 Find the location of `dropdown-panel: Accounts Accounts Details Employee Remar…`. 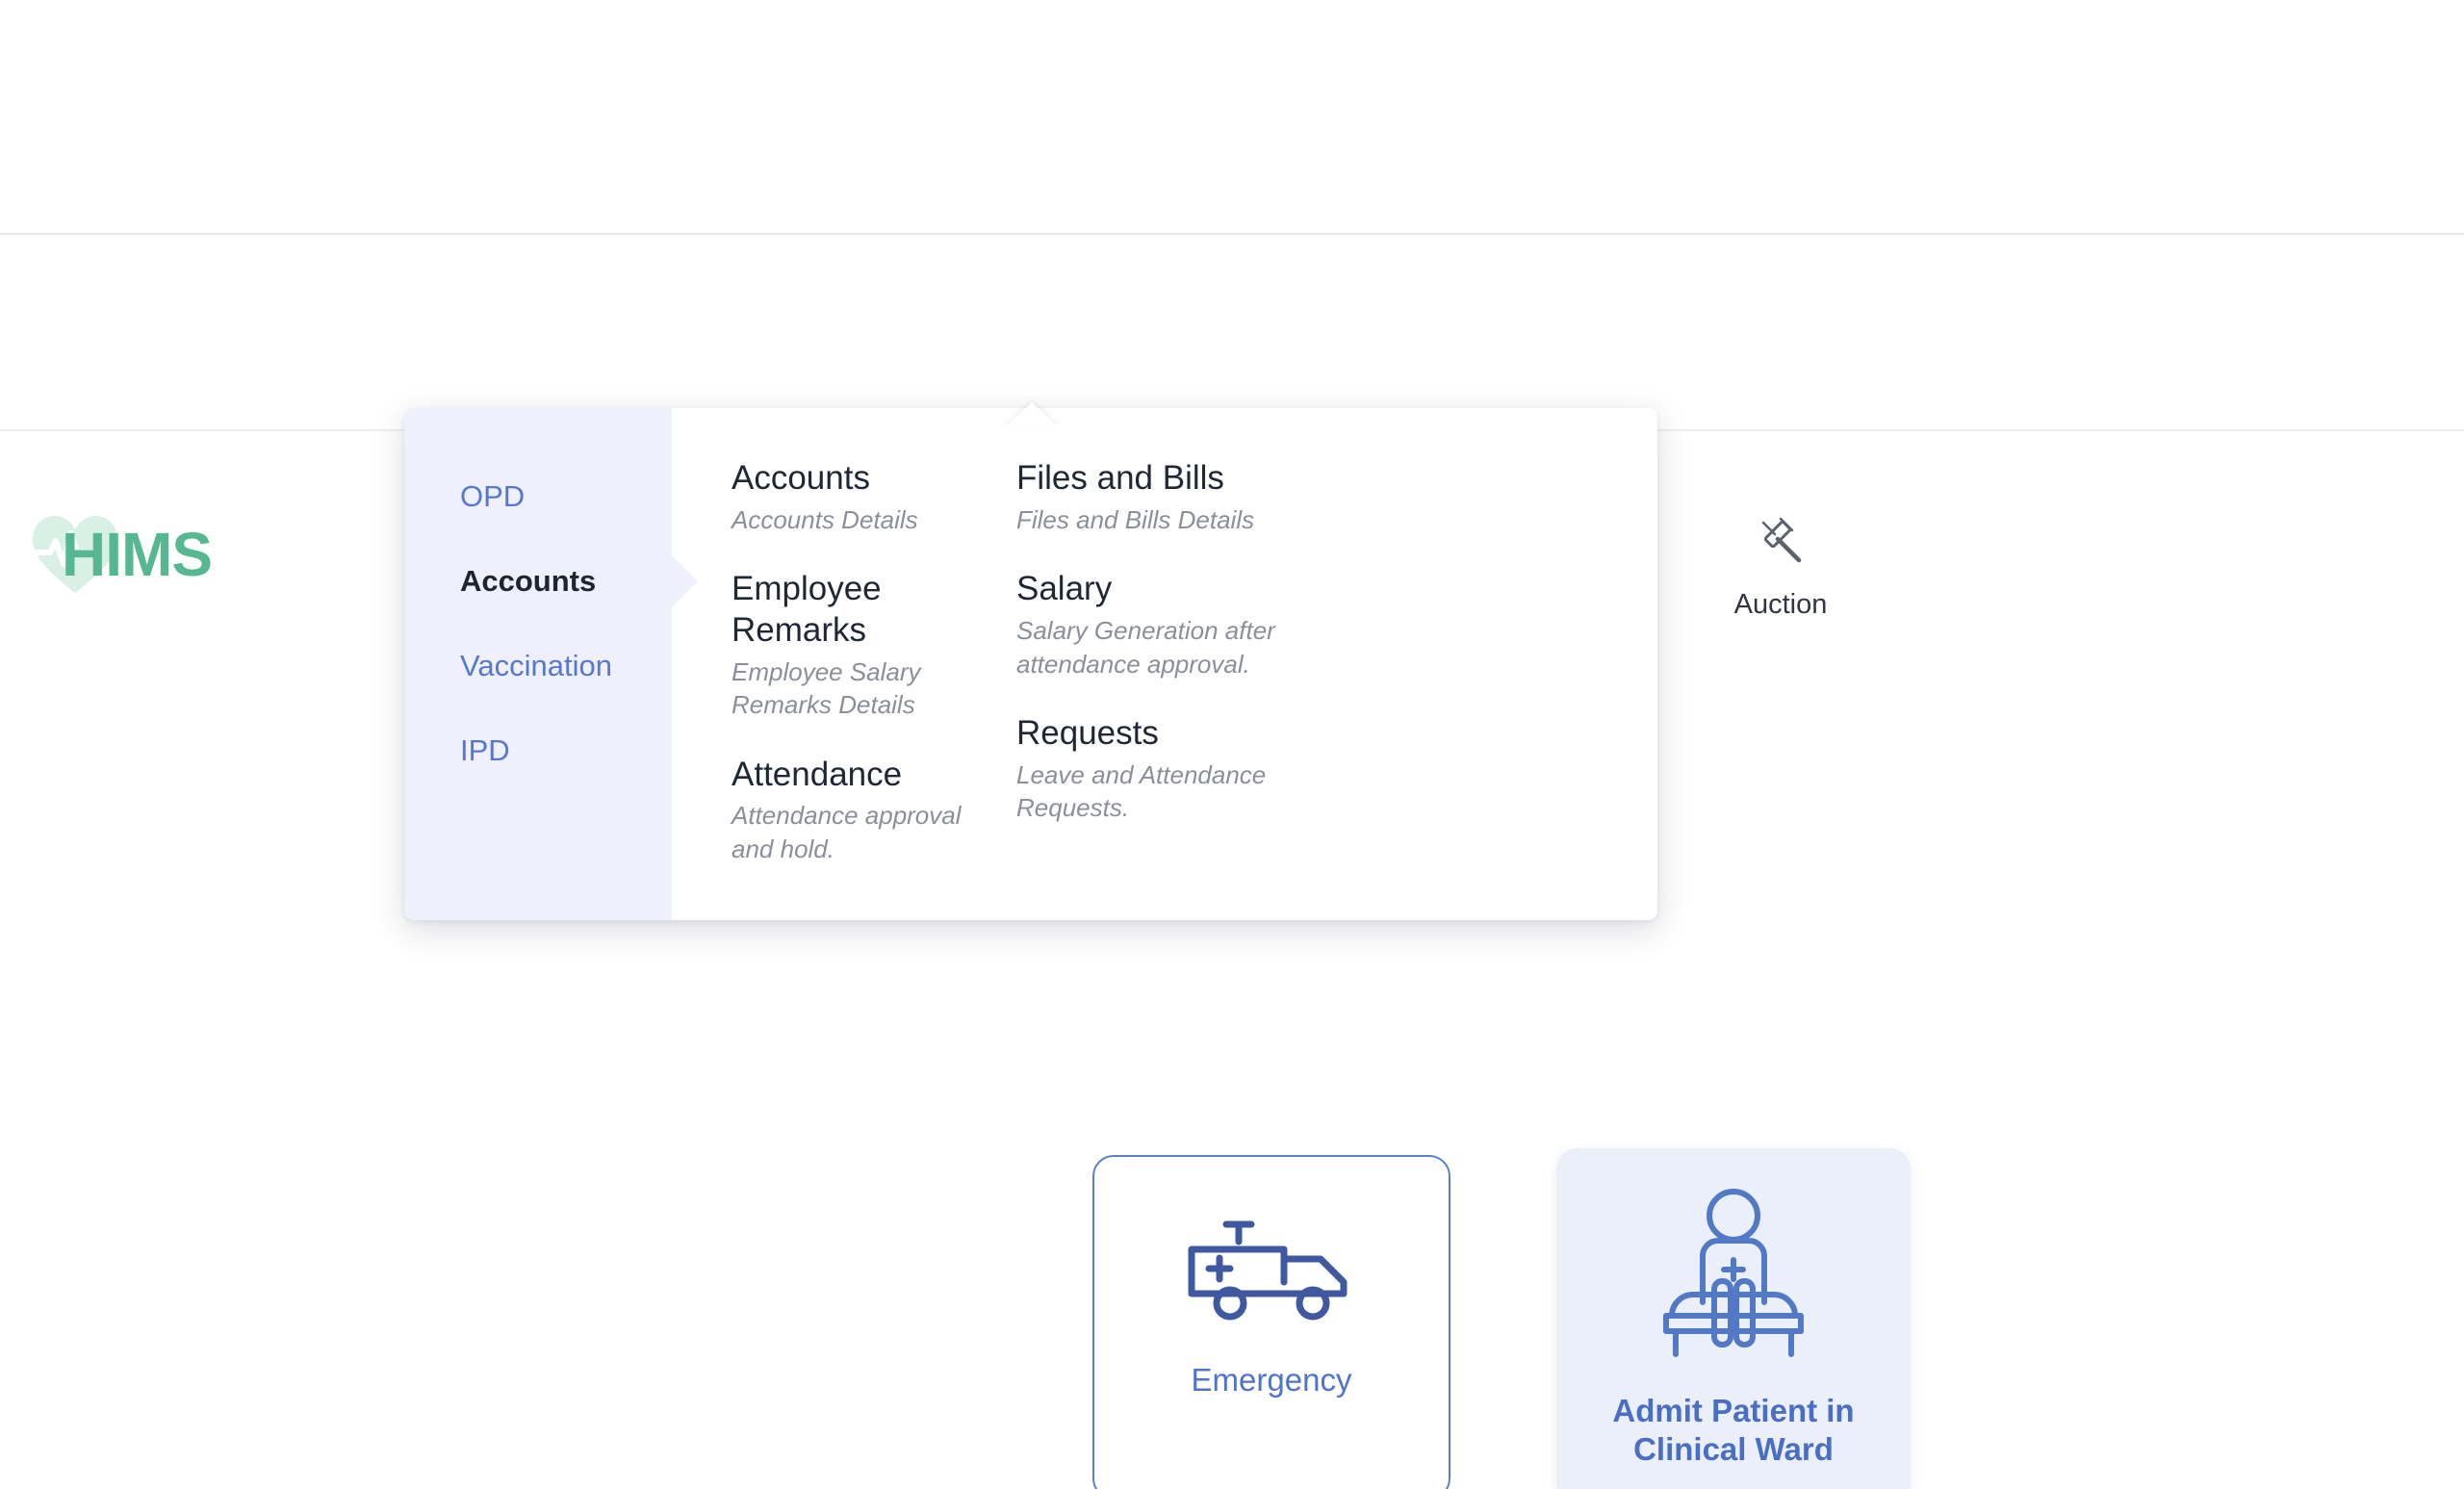

dropdown-panel: Accounts Accounts Details Employee Remar… is located at coordinates (1164, 664).